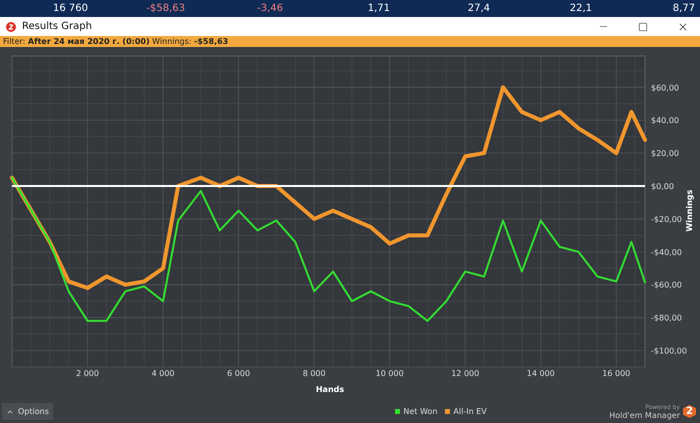  What do you see at coordinates (666, 318) in the screenshot?
I see `y-tick-label: -$80,00` at bounding box center [666, 318].